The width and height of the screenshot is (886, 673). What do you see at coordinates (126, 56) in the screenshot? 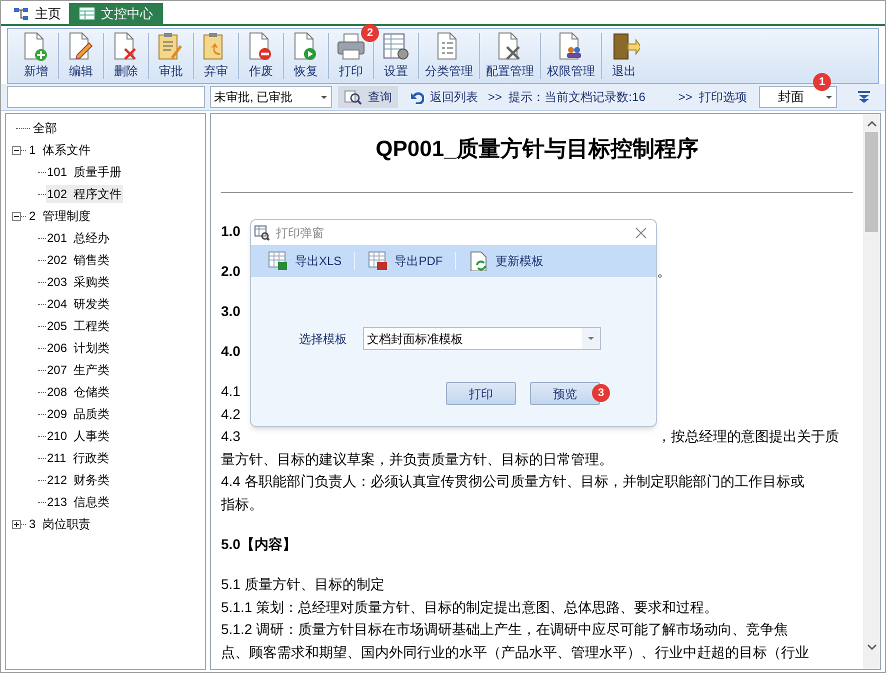
I see `toolbar-button: 删除` at bounding box center [126, 56].